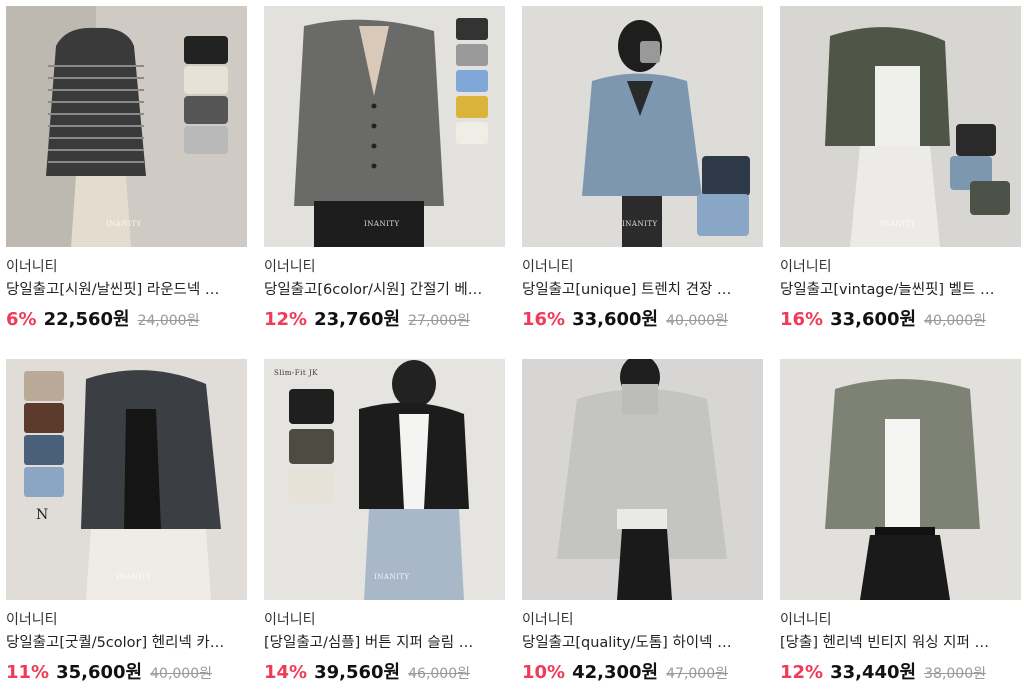 The image size is (1024, 694). I want to click on sale-price: 39,560원, so click(357, 672).